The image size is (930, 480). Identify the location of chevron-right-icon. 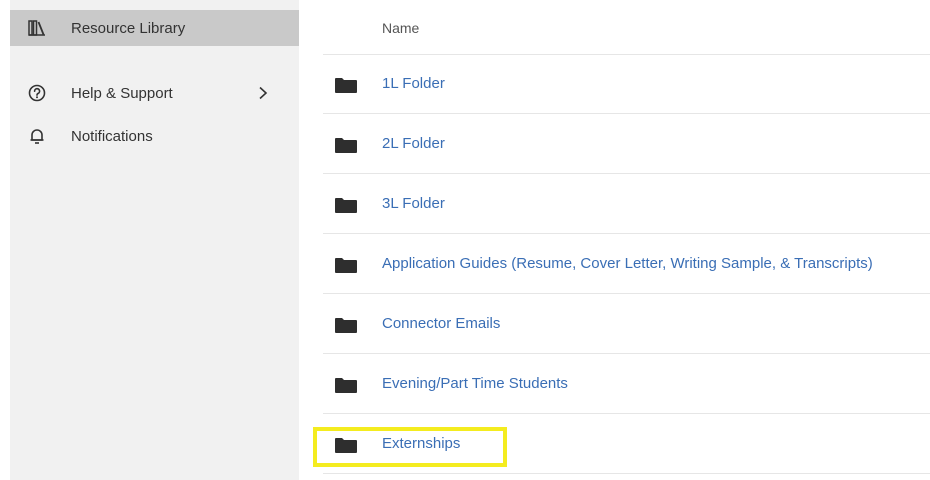
(263, 93).